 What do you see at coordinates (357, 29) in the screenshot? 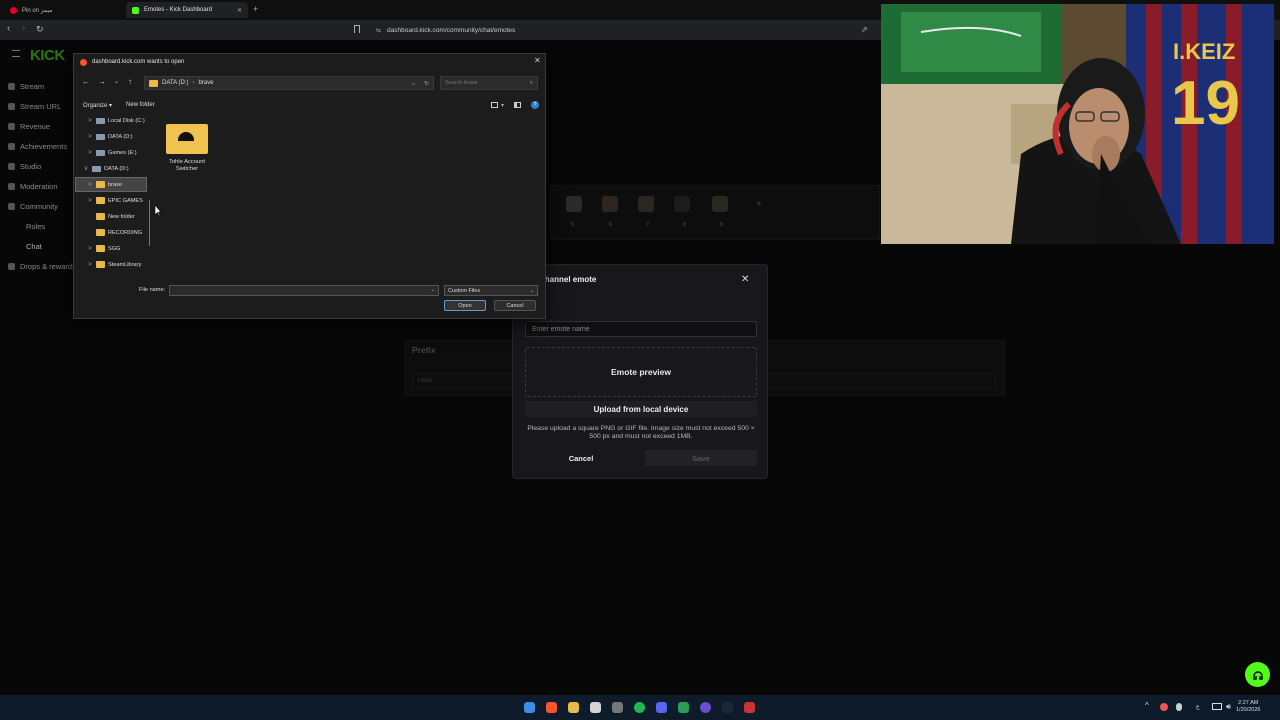
I see `bookmark-icon` at bounding box center [357, 29].